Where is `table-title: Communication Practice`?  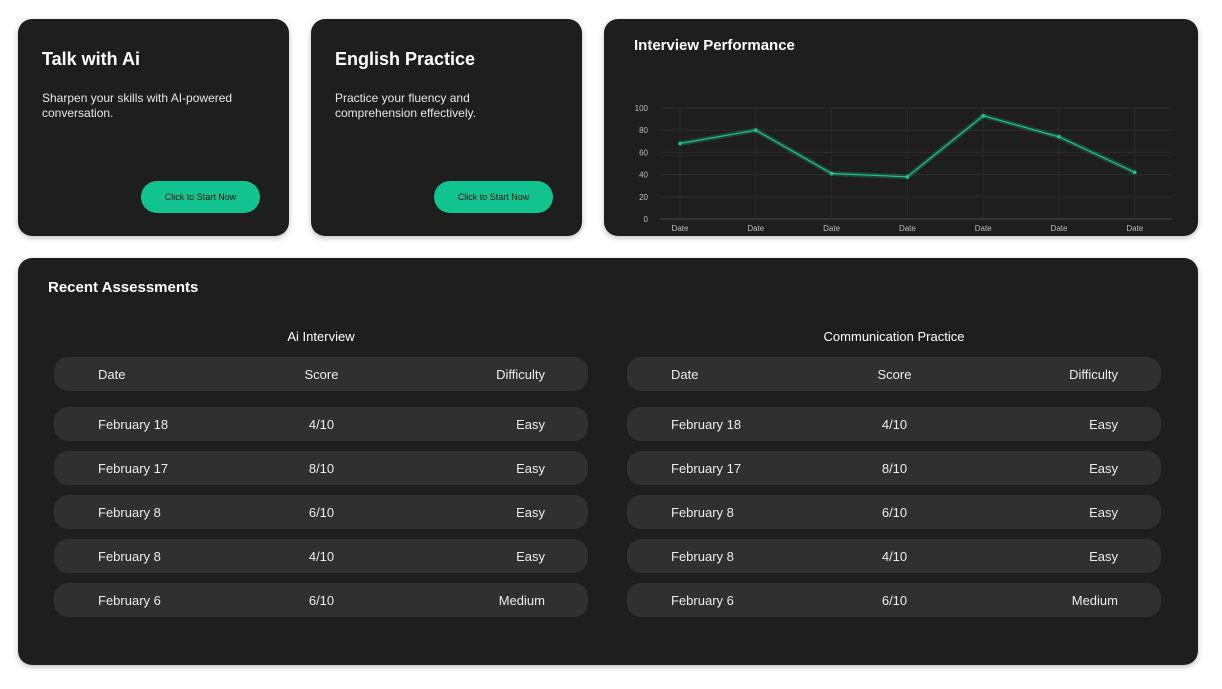 table-title: Communication Practice is located at coordinates (894, 336).